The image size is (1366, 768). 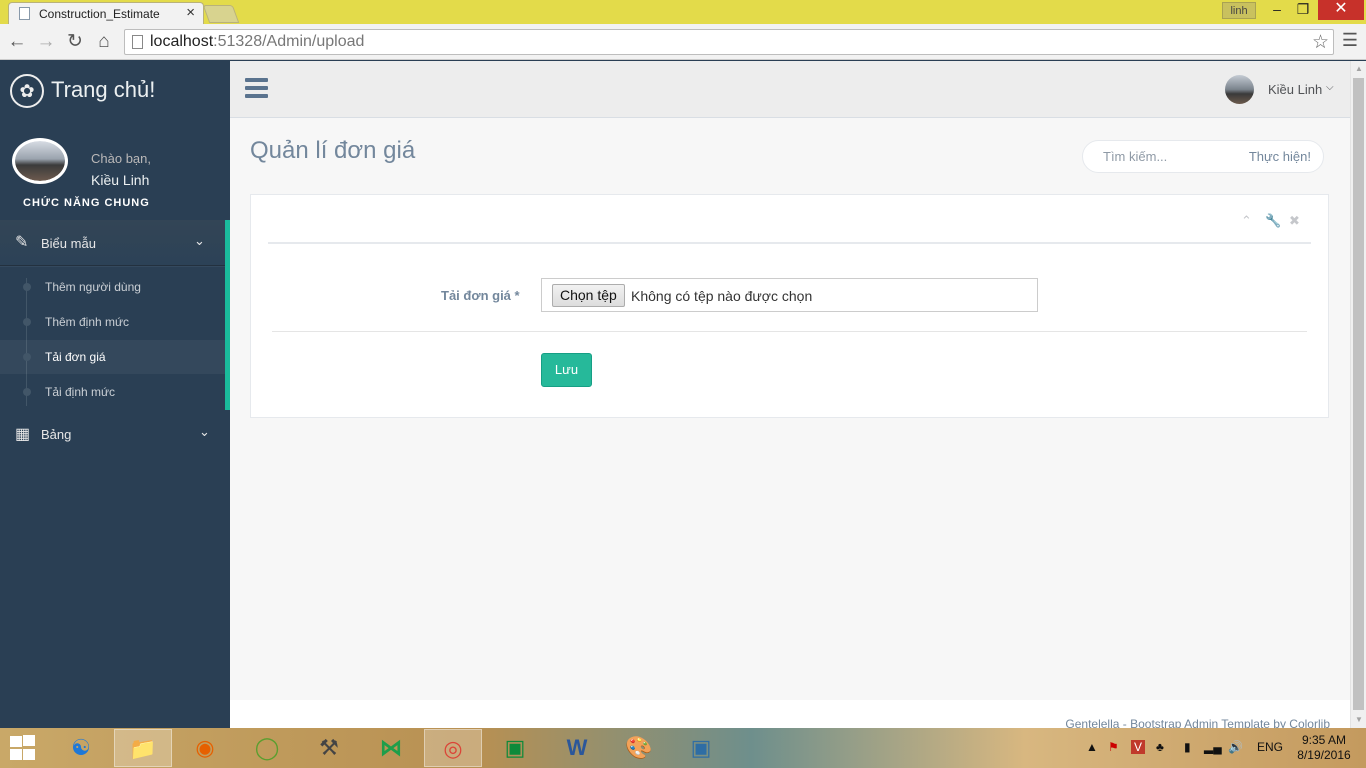 What do you see at coordinates (1213, 747) in the screenshot?
I see `network-icon: ▂▄` at bounding box center [1213, 747].